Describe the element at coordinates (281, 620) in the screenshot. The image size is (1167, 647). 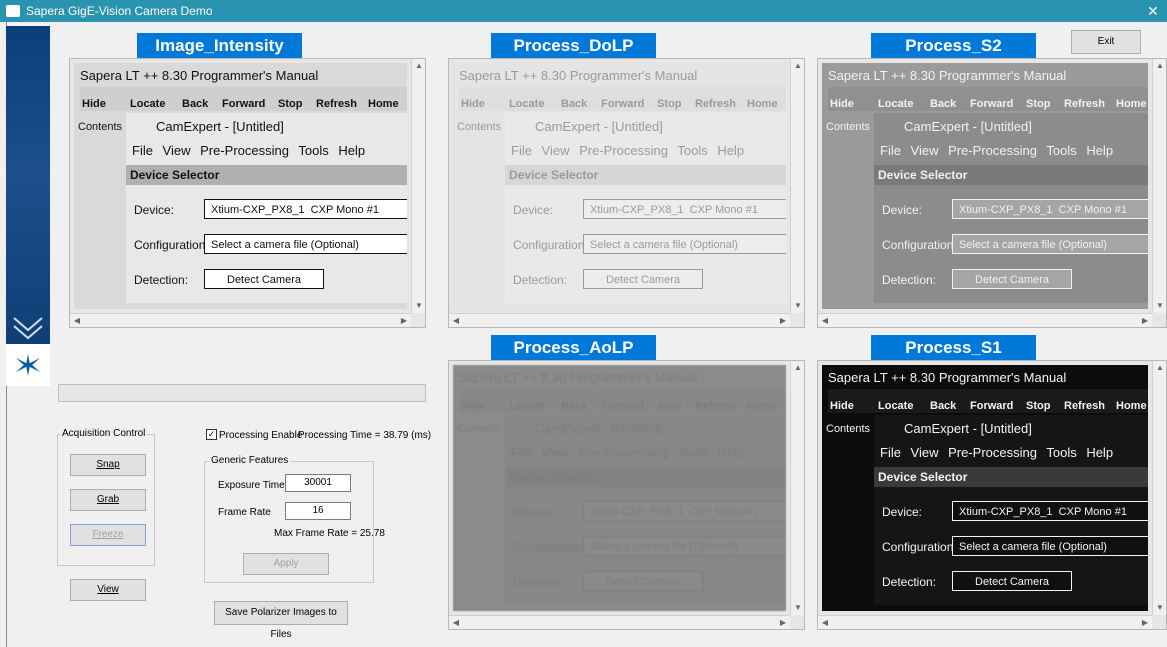
I see `save-polarizer-images-button: Save Polarizer Images to Files` at that location.